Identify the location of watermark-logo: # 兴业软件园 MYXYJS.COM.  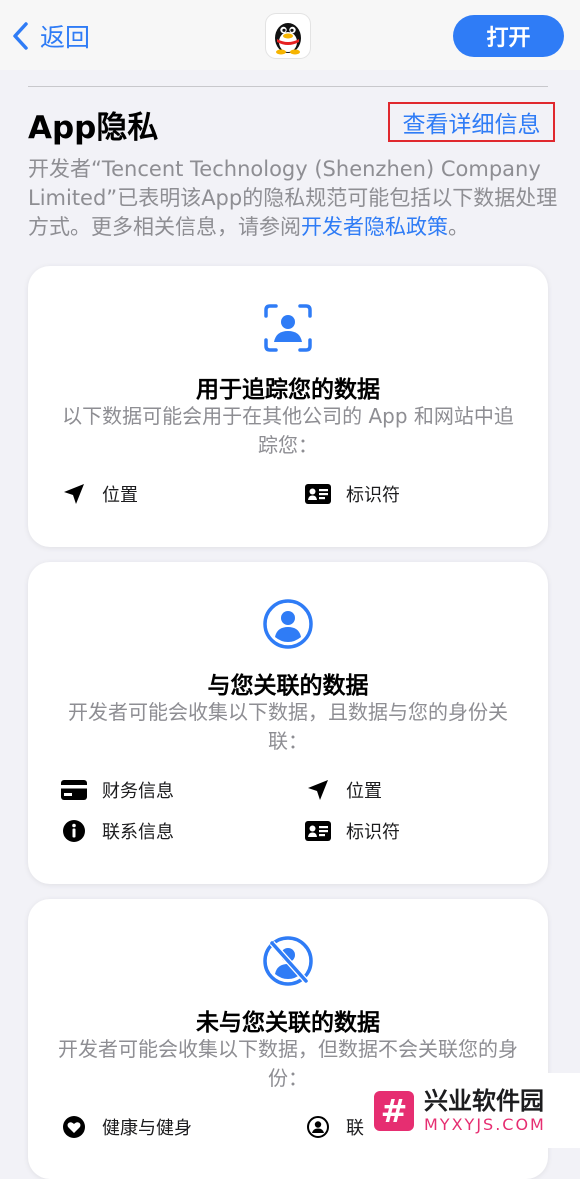
(472, 1110).